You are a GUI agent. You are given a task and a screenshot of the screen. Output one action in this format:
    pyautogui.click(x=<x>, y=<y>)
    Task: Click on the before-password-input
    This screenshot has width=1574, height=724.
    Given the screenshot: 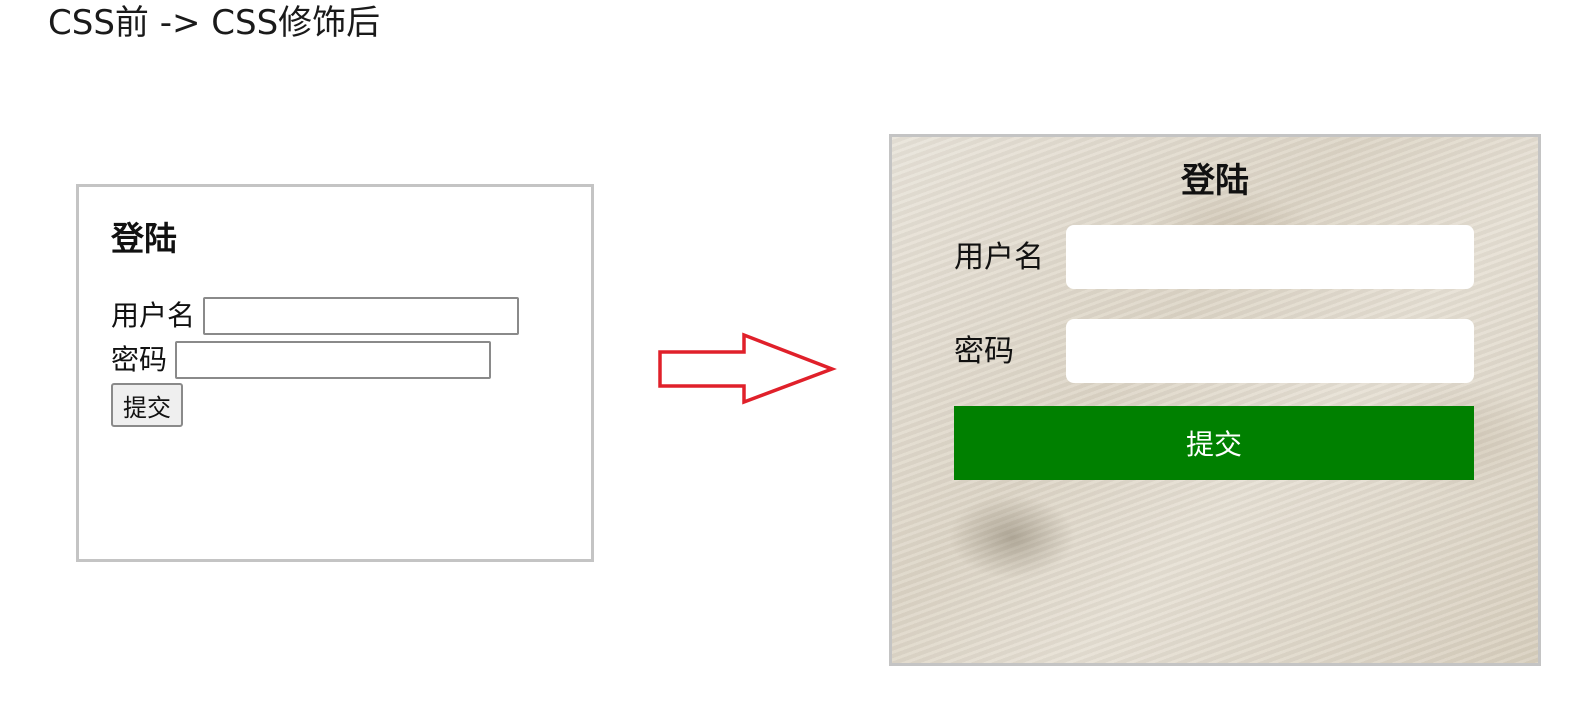 What is the action you would take?
    pyautogui.click(x=333, y=360)
    